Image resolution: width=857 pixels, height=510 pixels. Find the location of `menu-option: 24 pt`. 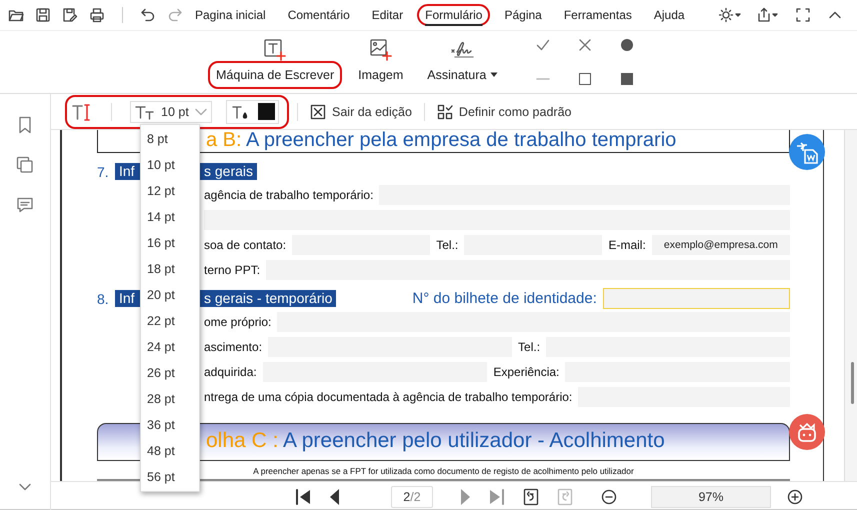

menu-option: 24 pt is located at coordinates (170, 347).